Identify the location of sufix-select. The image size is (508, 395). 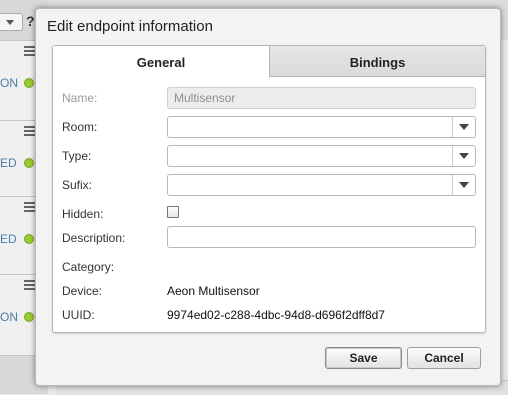
(321, 185).